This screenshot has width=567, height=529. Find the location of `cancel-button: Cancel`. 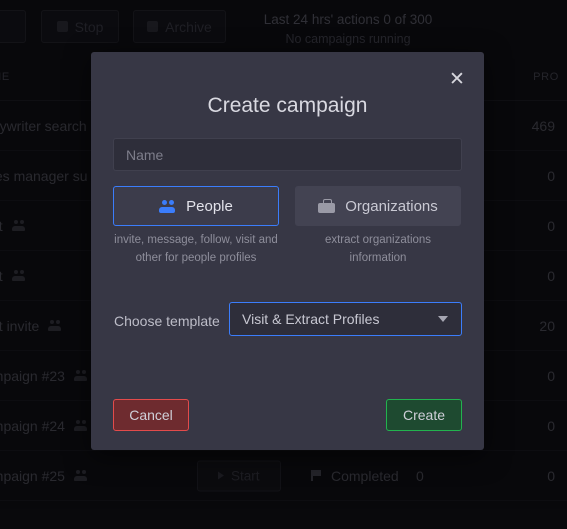

cancel-button: Cancel is located at coordinates (151, 415).